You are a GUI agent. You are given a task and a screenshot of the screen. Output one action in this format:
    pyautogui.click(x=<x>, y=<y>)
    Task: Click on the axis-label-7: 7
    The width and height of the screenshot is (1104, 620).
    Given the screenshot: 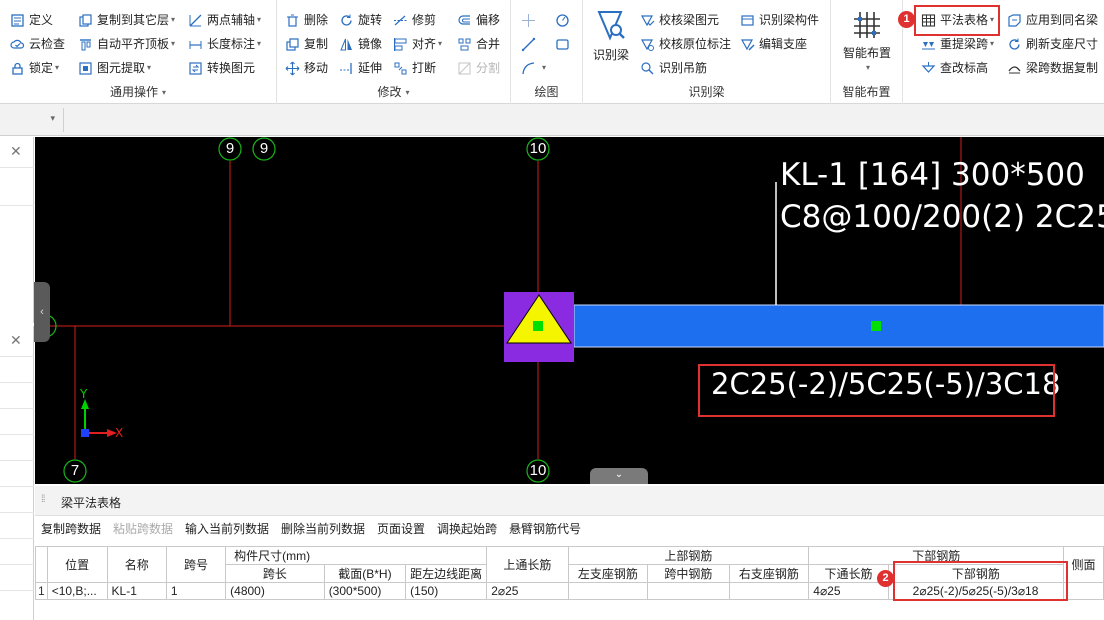 What is the action you would take?
    pyautogui.click(x=75, y=470)
    